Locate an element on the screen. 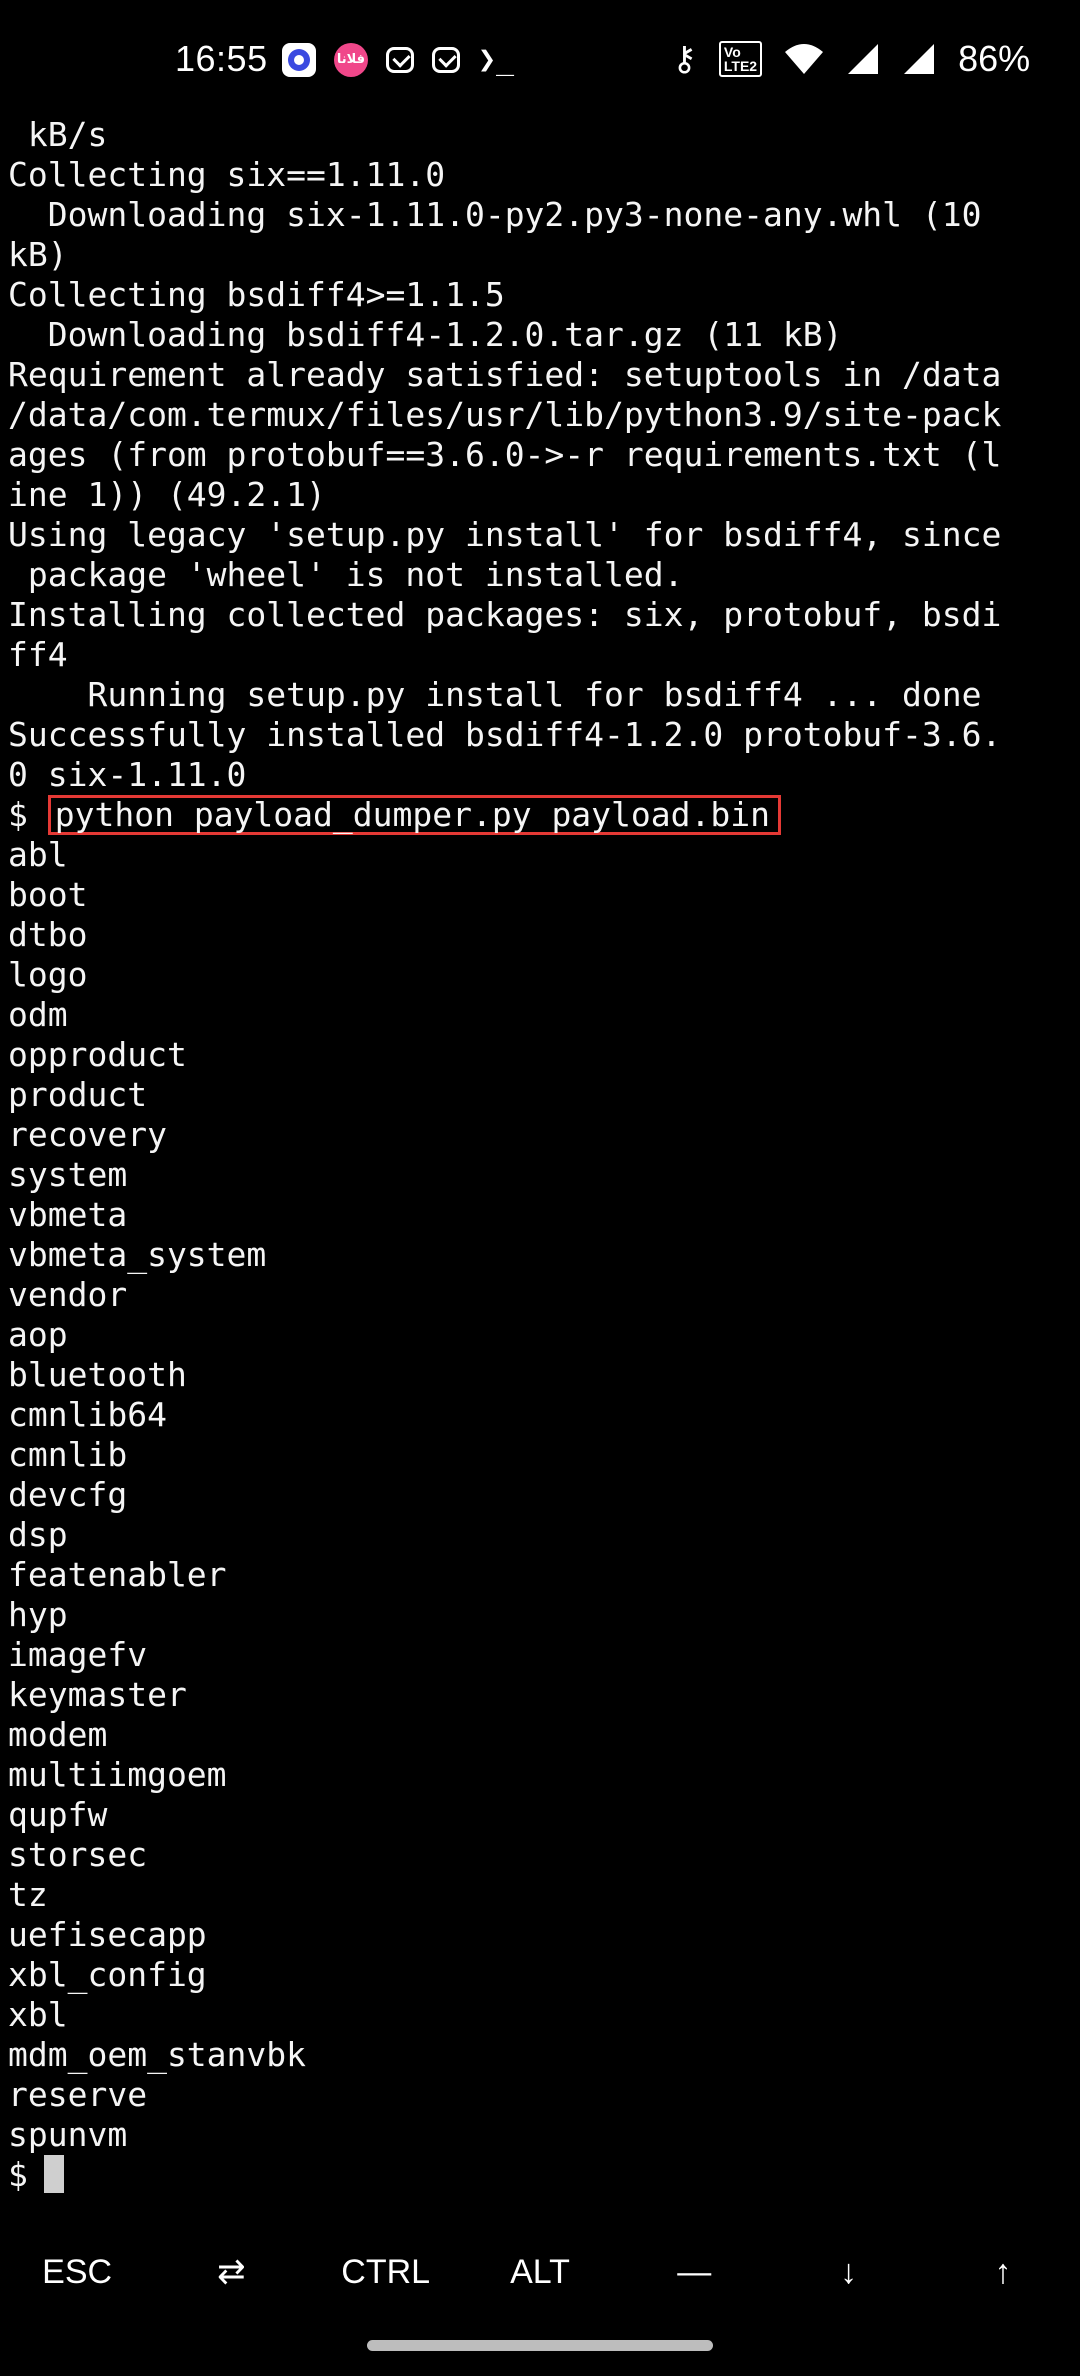 The width and height of the screenshot is (1080, 2376). terminal-icon: ❯_ is located at coordinates (496, 59).